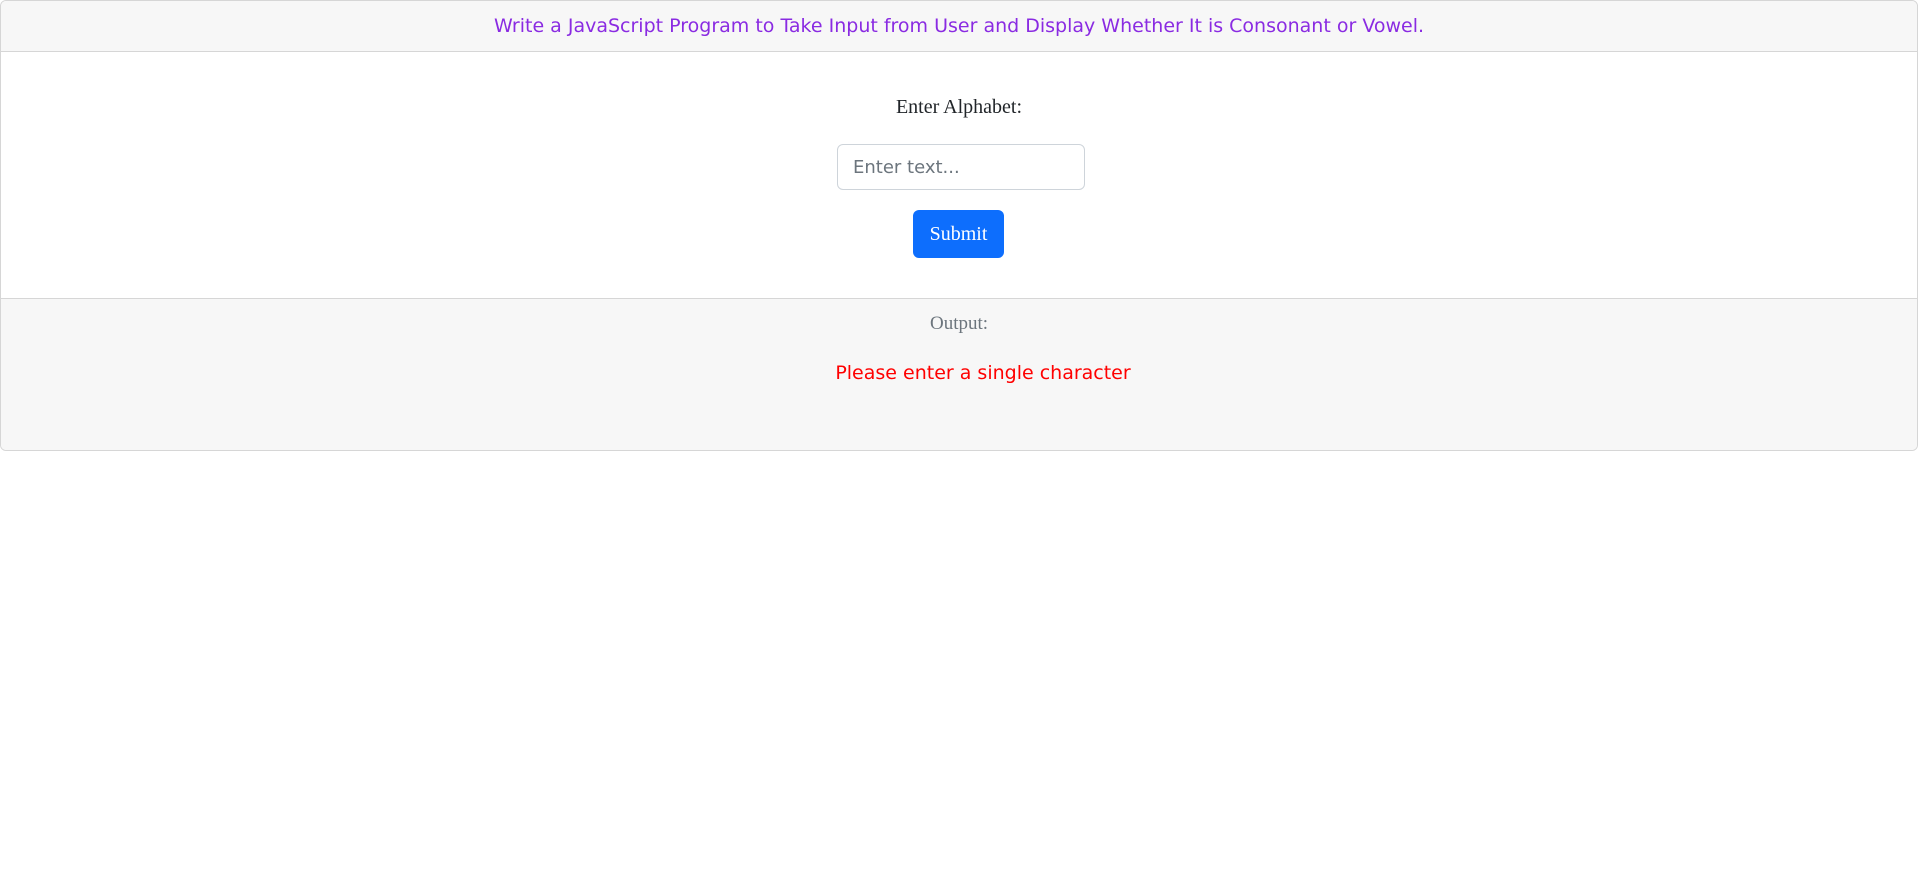  What do you see at coordinates (961, 167) in the screenshot?
I see `alphabet-input` at bounding box center [961, 167].